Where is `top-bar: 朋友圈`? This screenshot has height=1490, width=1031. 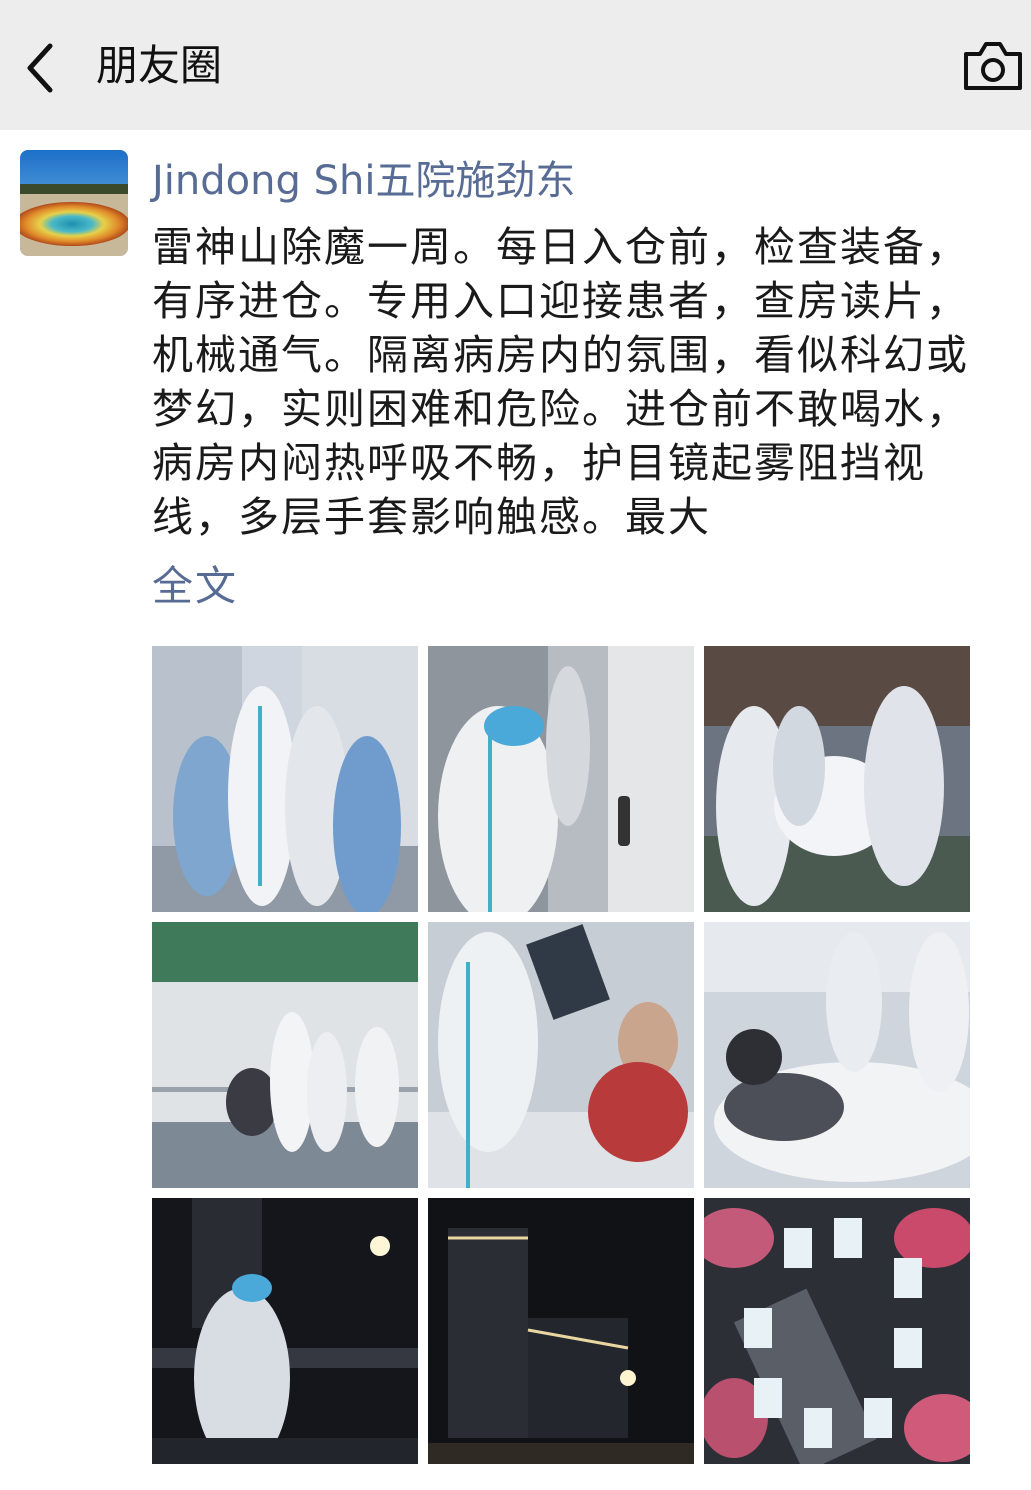 top-bar: 朋友圈 is located at coordinates (515, 65).